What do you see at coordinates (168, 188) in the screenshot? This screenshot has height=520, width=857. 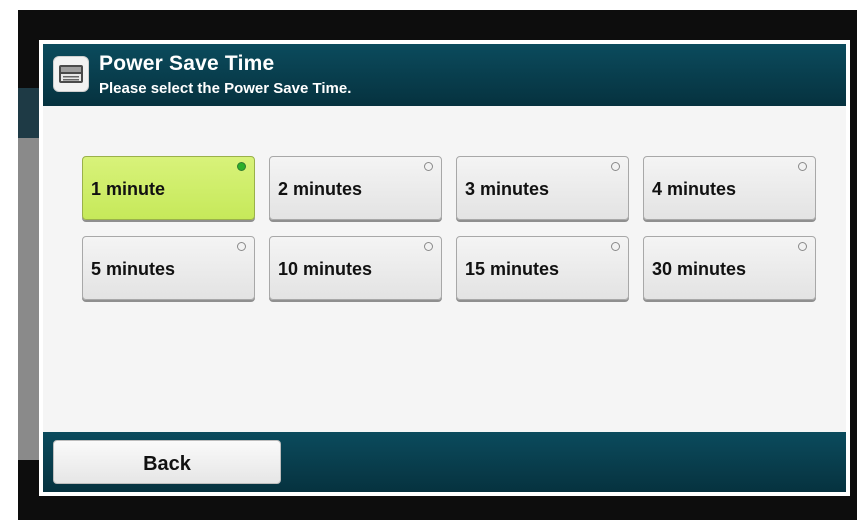 I see `option-1-minute: 1 minute` at bounding box center [168, 188].